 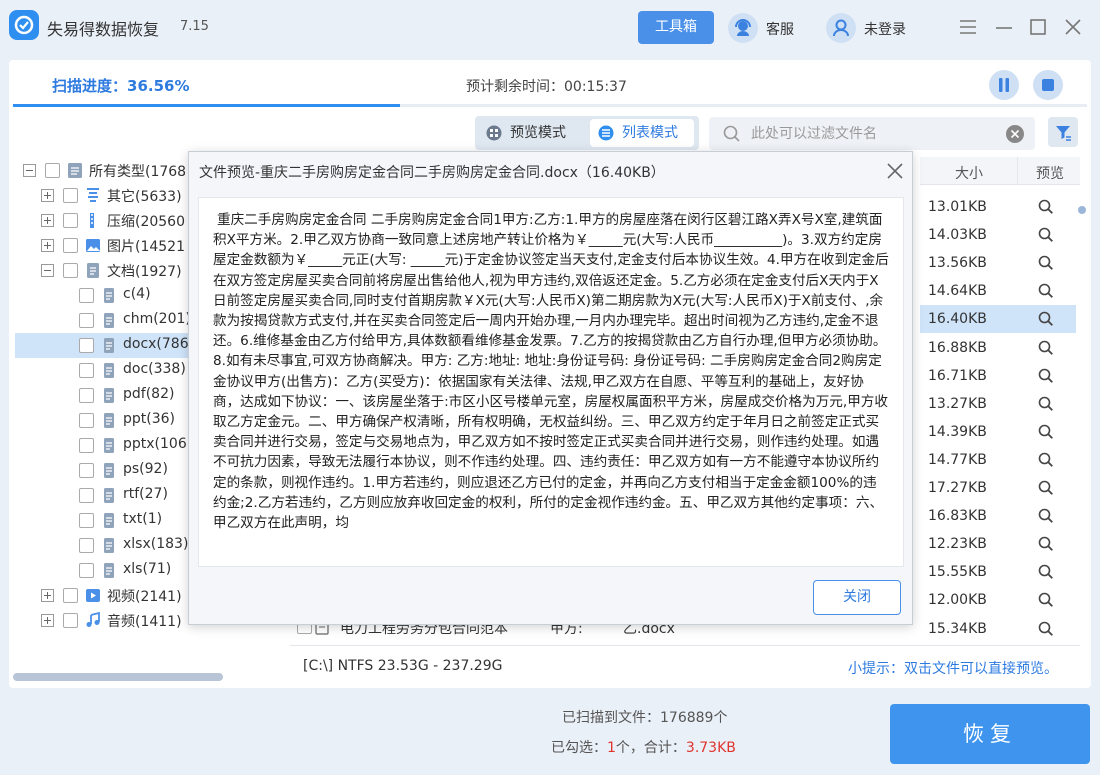 I want to click on size-cell: 13.01KB, so click(x=998, y=207).